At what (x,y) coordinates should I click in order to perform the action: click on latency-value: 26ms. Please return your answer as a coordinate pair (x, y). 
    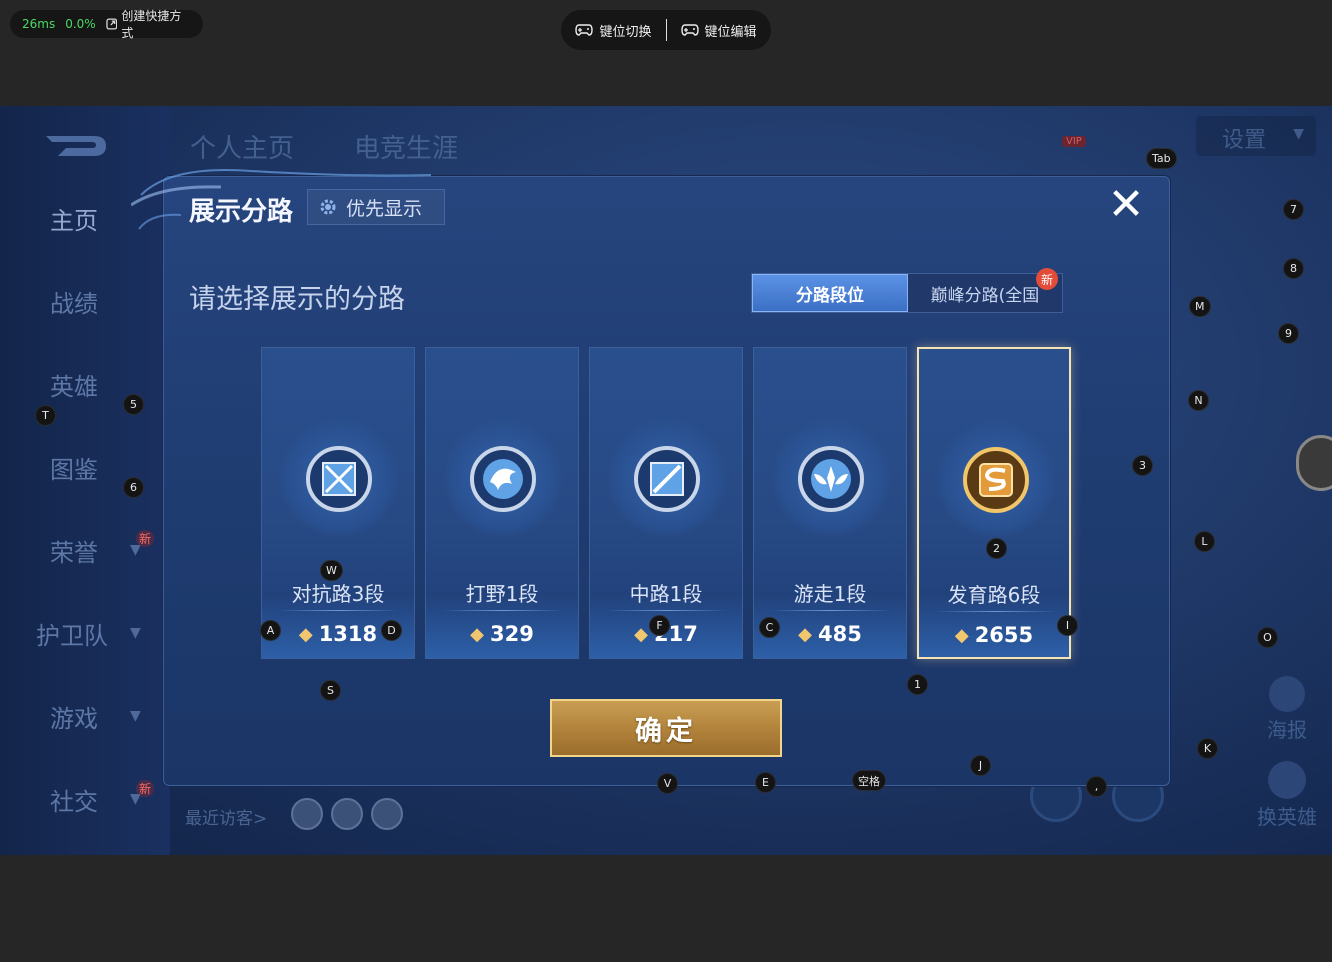
    Looking at the image, I should click on (39, 24).